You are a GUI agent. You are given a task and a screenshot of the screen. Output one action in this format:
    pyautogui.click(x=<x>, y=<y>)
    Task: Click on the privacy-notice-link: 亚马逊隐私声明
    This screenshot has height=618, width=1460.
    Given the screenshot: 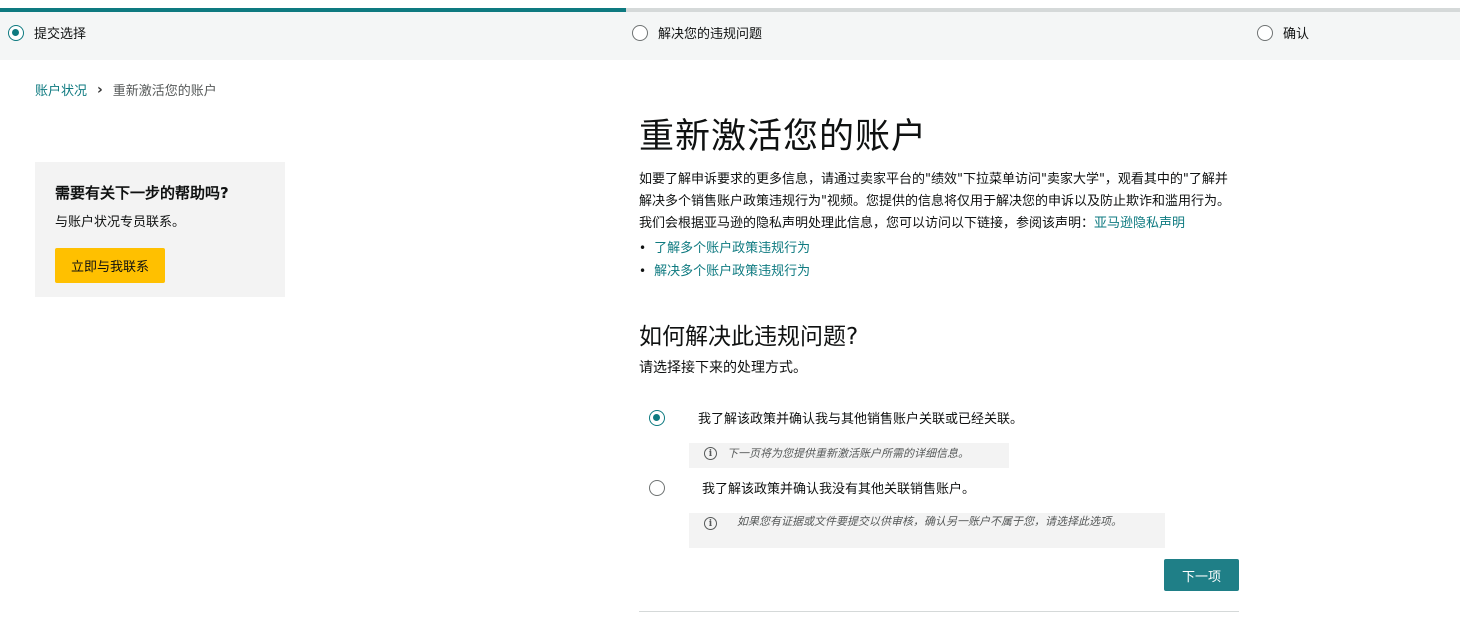 What is the action you would take?
    pyautogui.click(x=1139, y=223)
    